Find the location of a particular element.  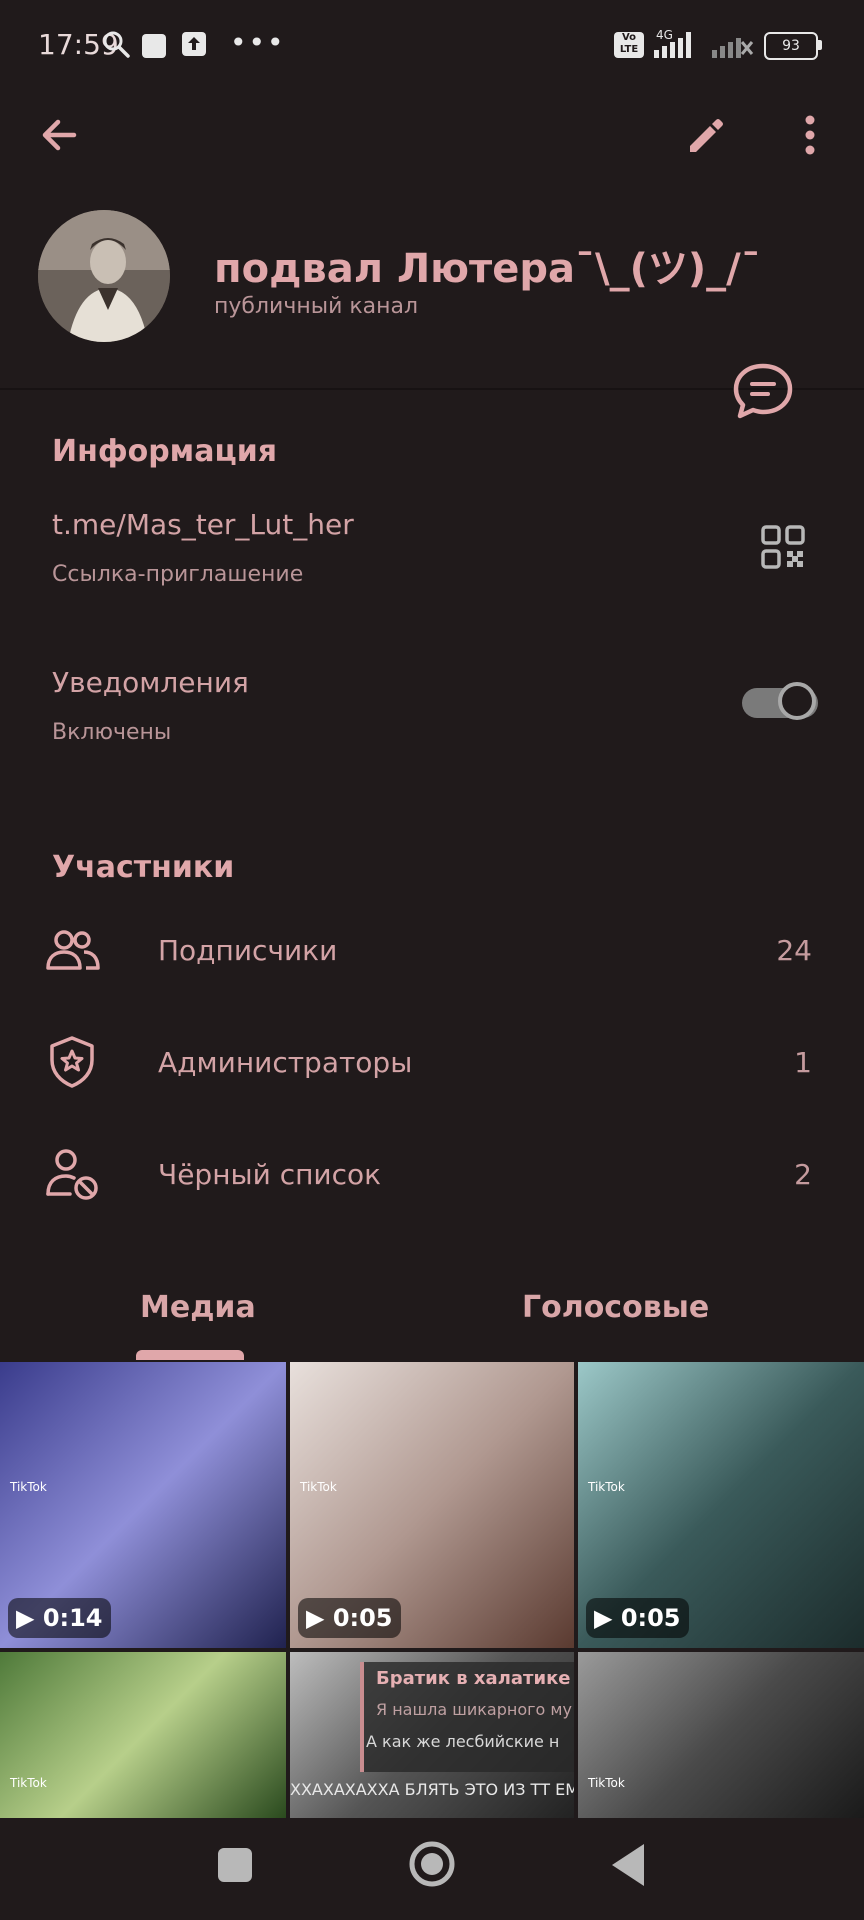

battery-tip is located at coordinates (820, 45).